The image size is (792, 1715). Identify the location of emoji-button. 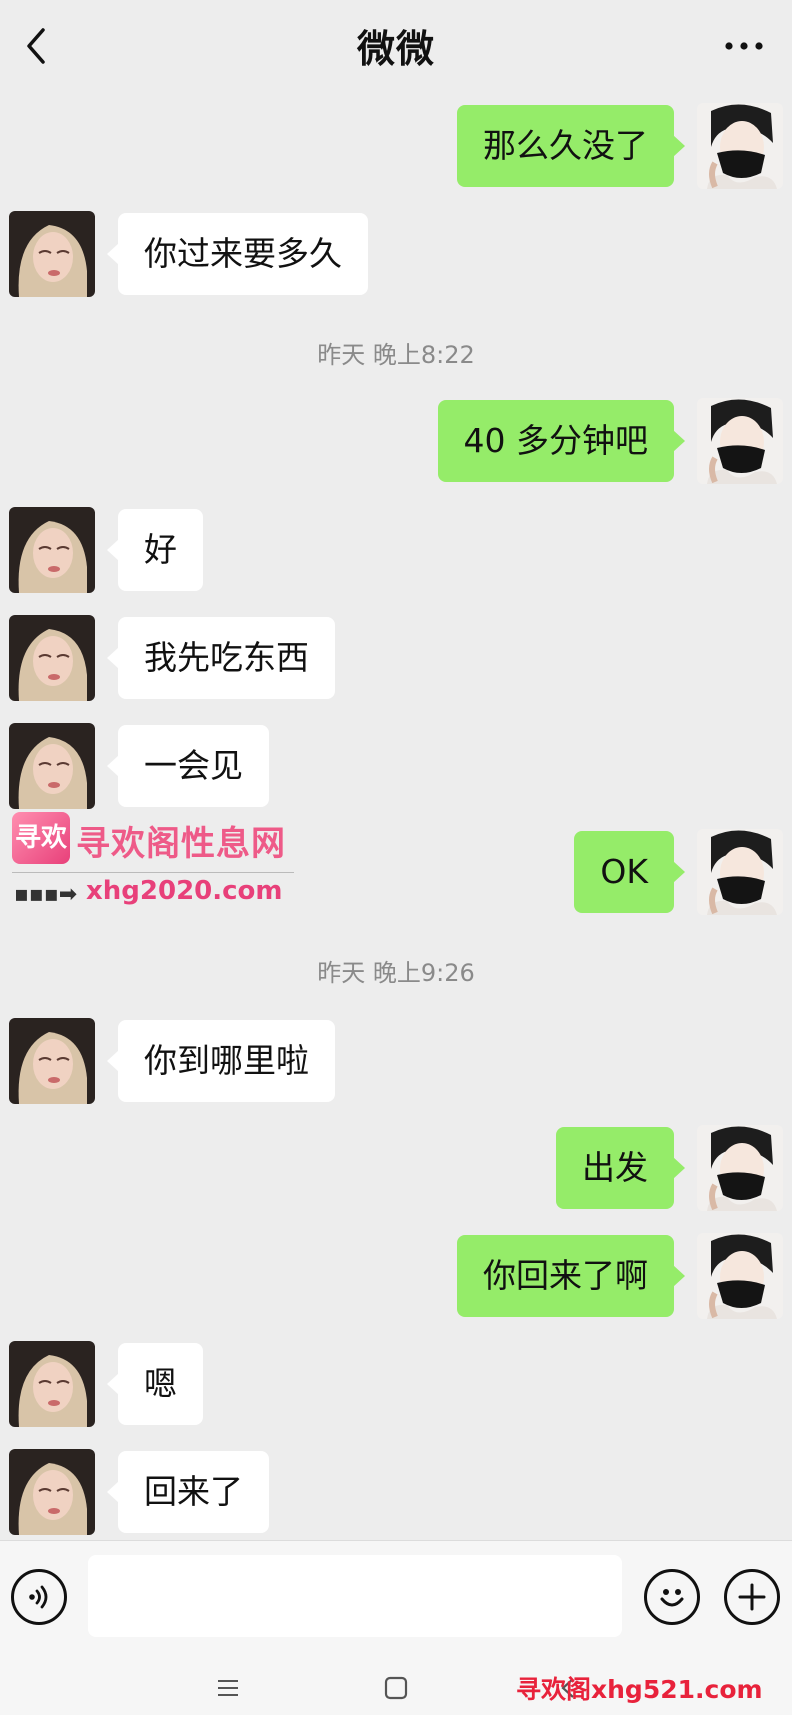
(672, 1597).